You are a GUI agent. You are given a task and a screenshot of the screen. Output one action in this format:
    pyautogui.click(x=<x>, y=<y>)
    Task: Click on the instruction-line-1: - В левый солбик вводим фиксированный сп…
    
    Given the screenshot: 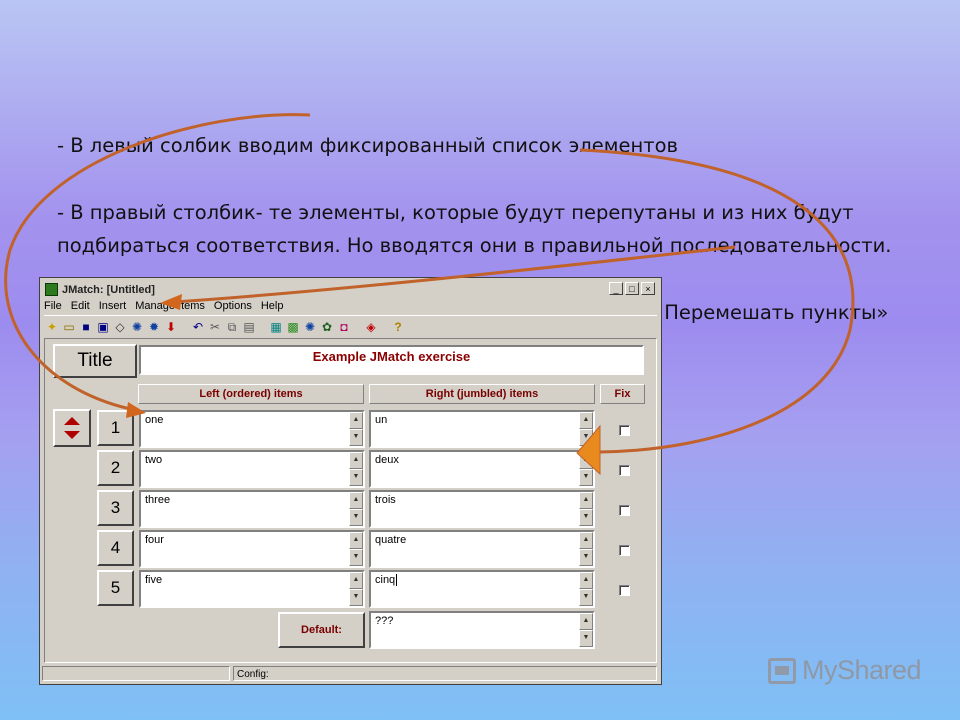 What is the action you would take?
    pyautogui.click(x=368, y=145)
    